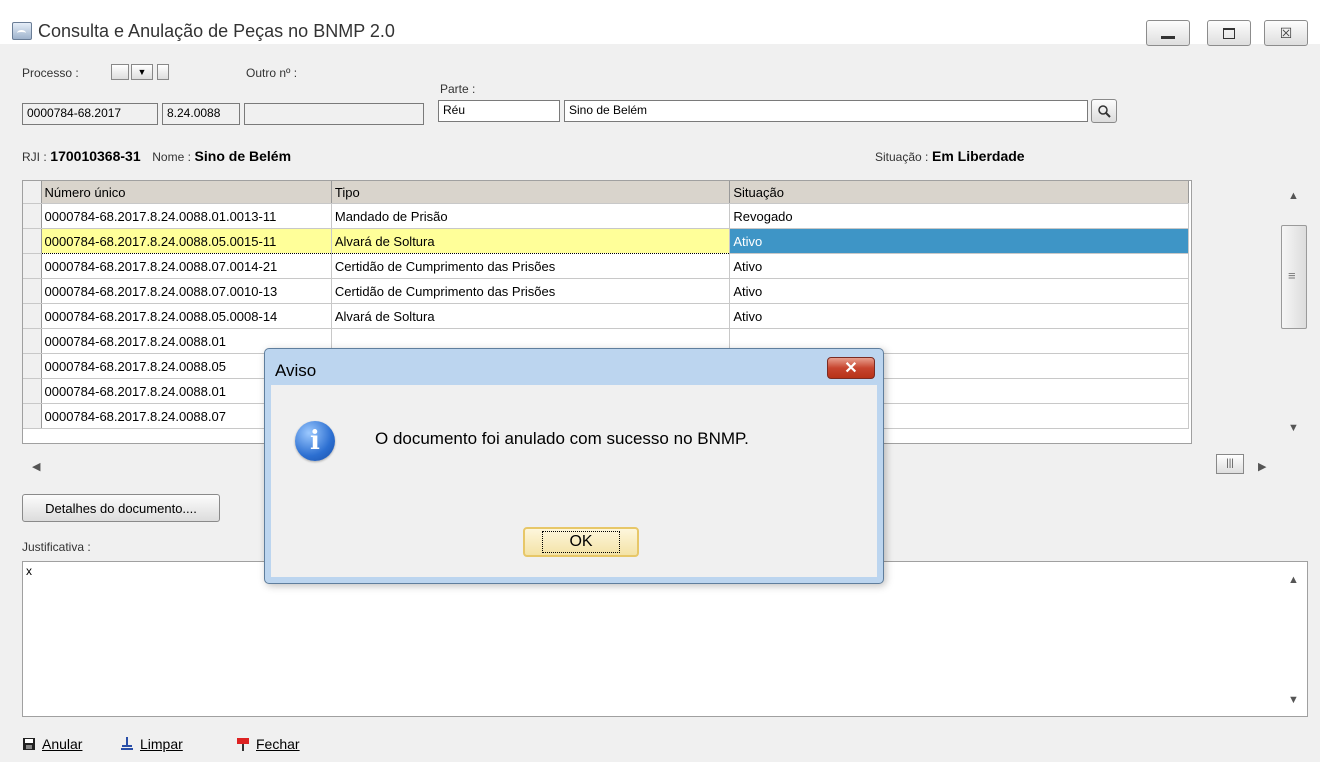 The image size is (1320, 762). I want to click on search-button, so click(1104, 111).